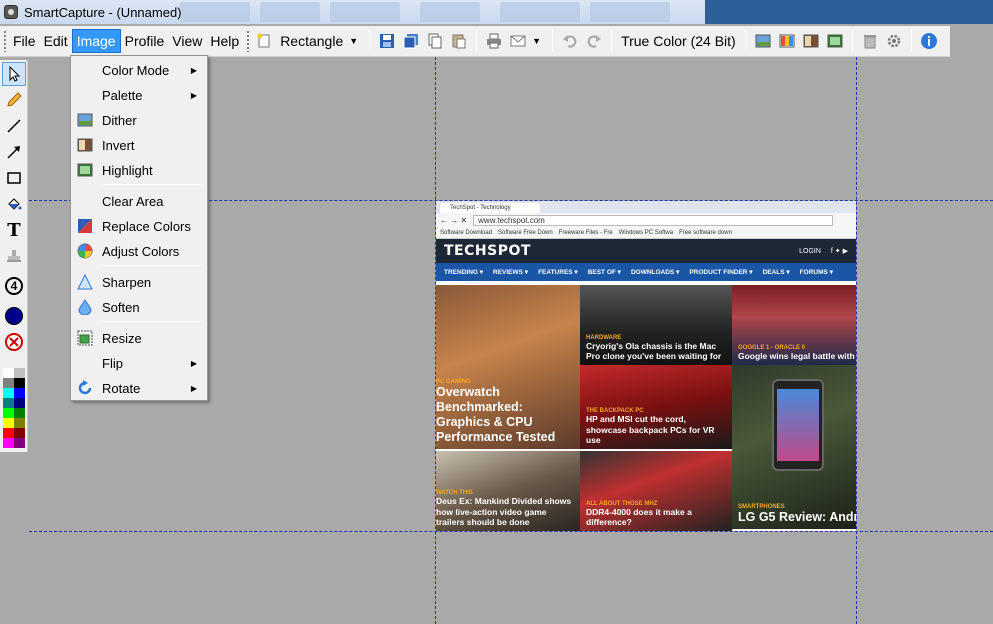 The image size is (993, 624). Describe the element at coordinates (787, 41) in the screenshot. I see `image-palette-icon` at that location.